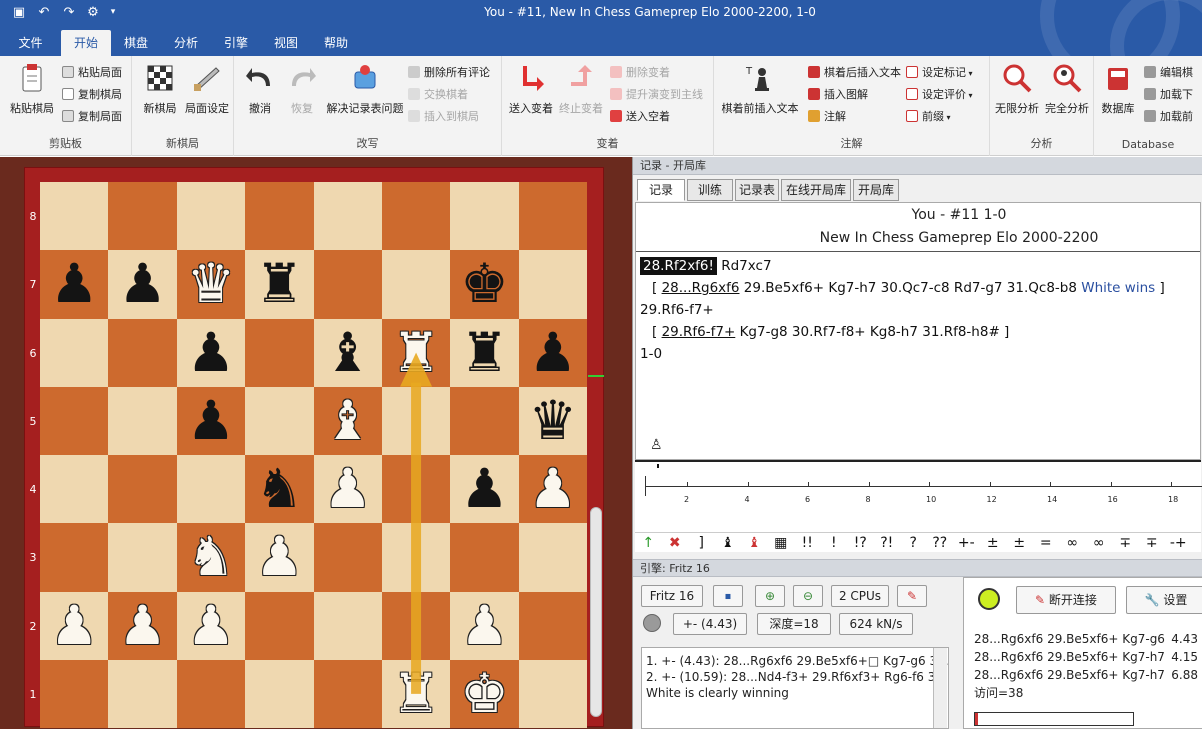  What do you see at coordinates (661, 190) in the screenshot?
I see `tab-notation: 记录` at bounding box center [661, 190].